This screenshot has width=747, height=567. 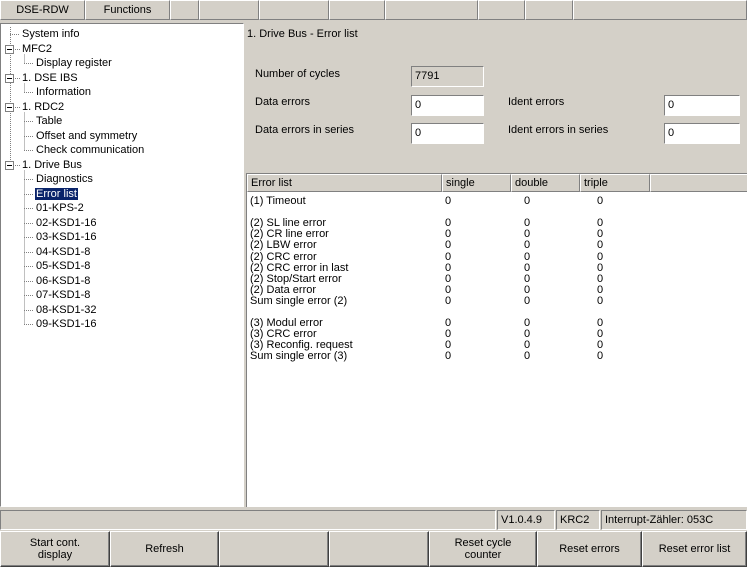 I want to click on tree-item: Error list, so click(x=56, y=194).